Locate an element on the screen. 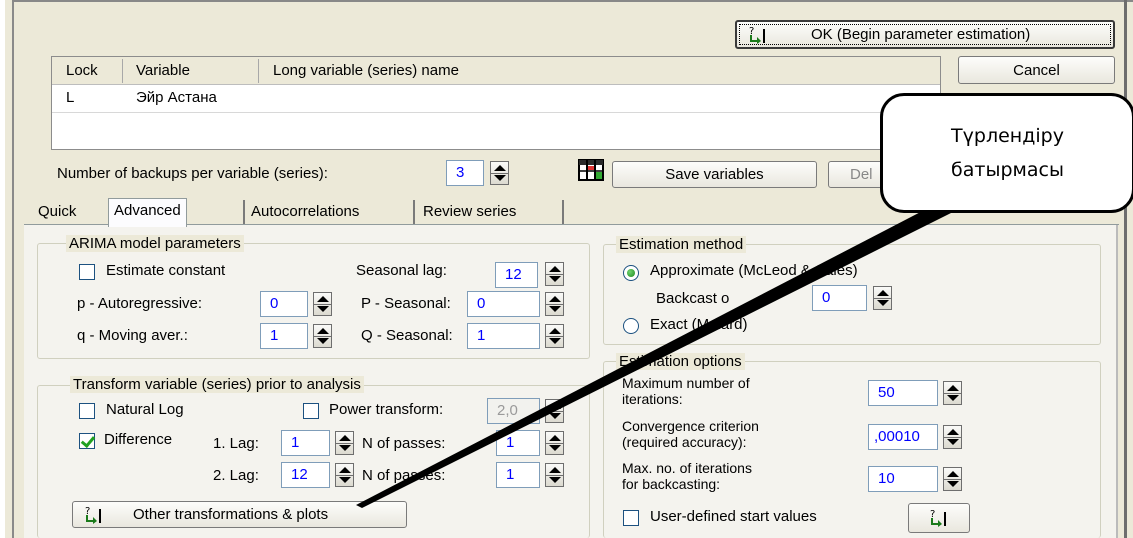 This screenshot has height=538, width=1133. ok-begin-estimation-button: ? OK (Begin parameter estimation) is located at coordinates (925, 34).